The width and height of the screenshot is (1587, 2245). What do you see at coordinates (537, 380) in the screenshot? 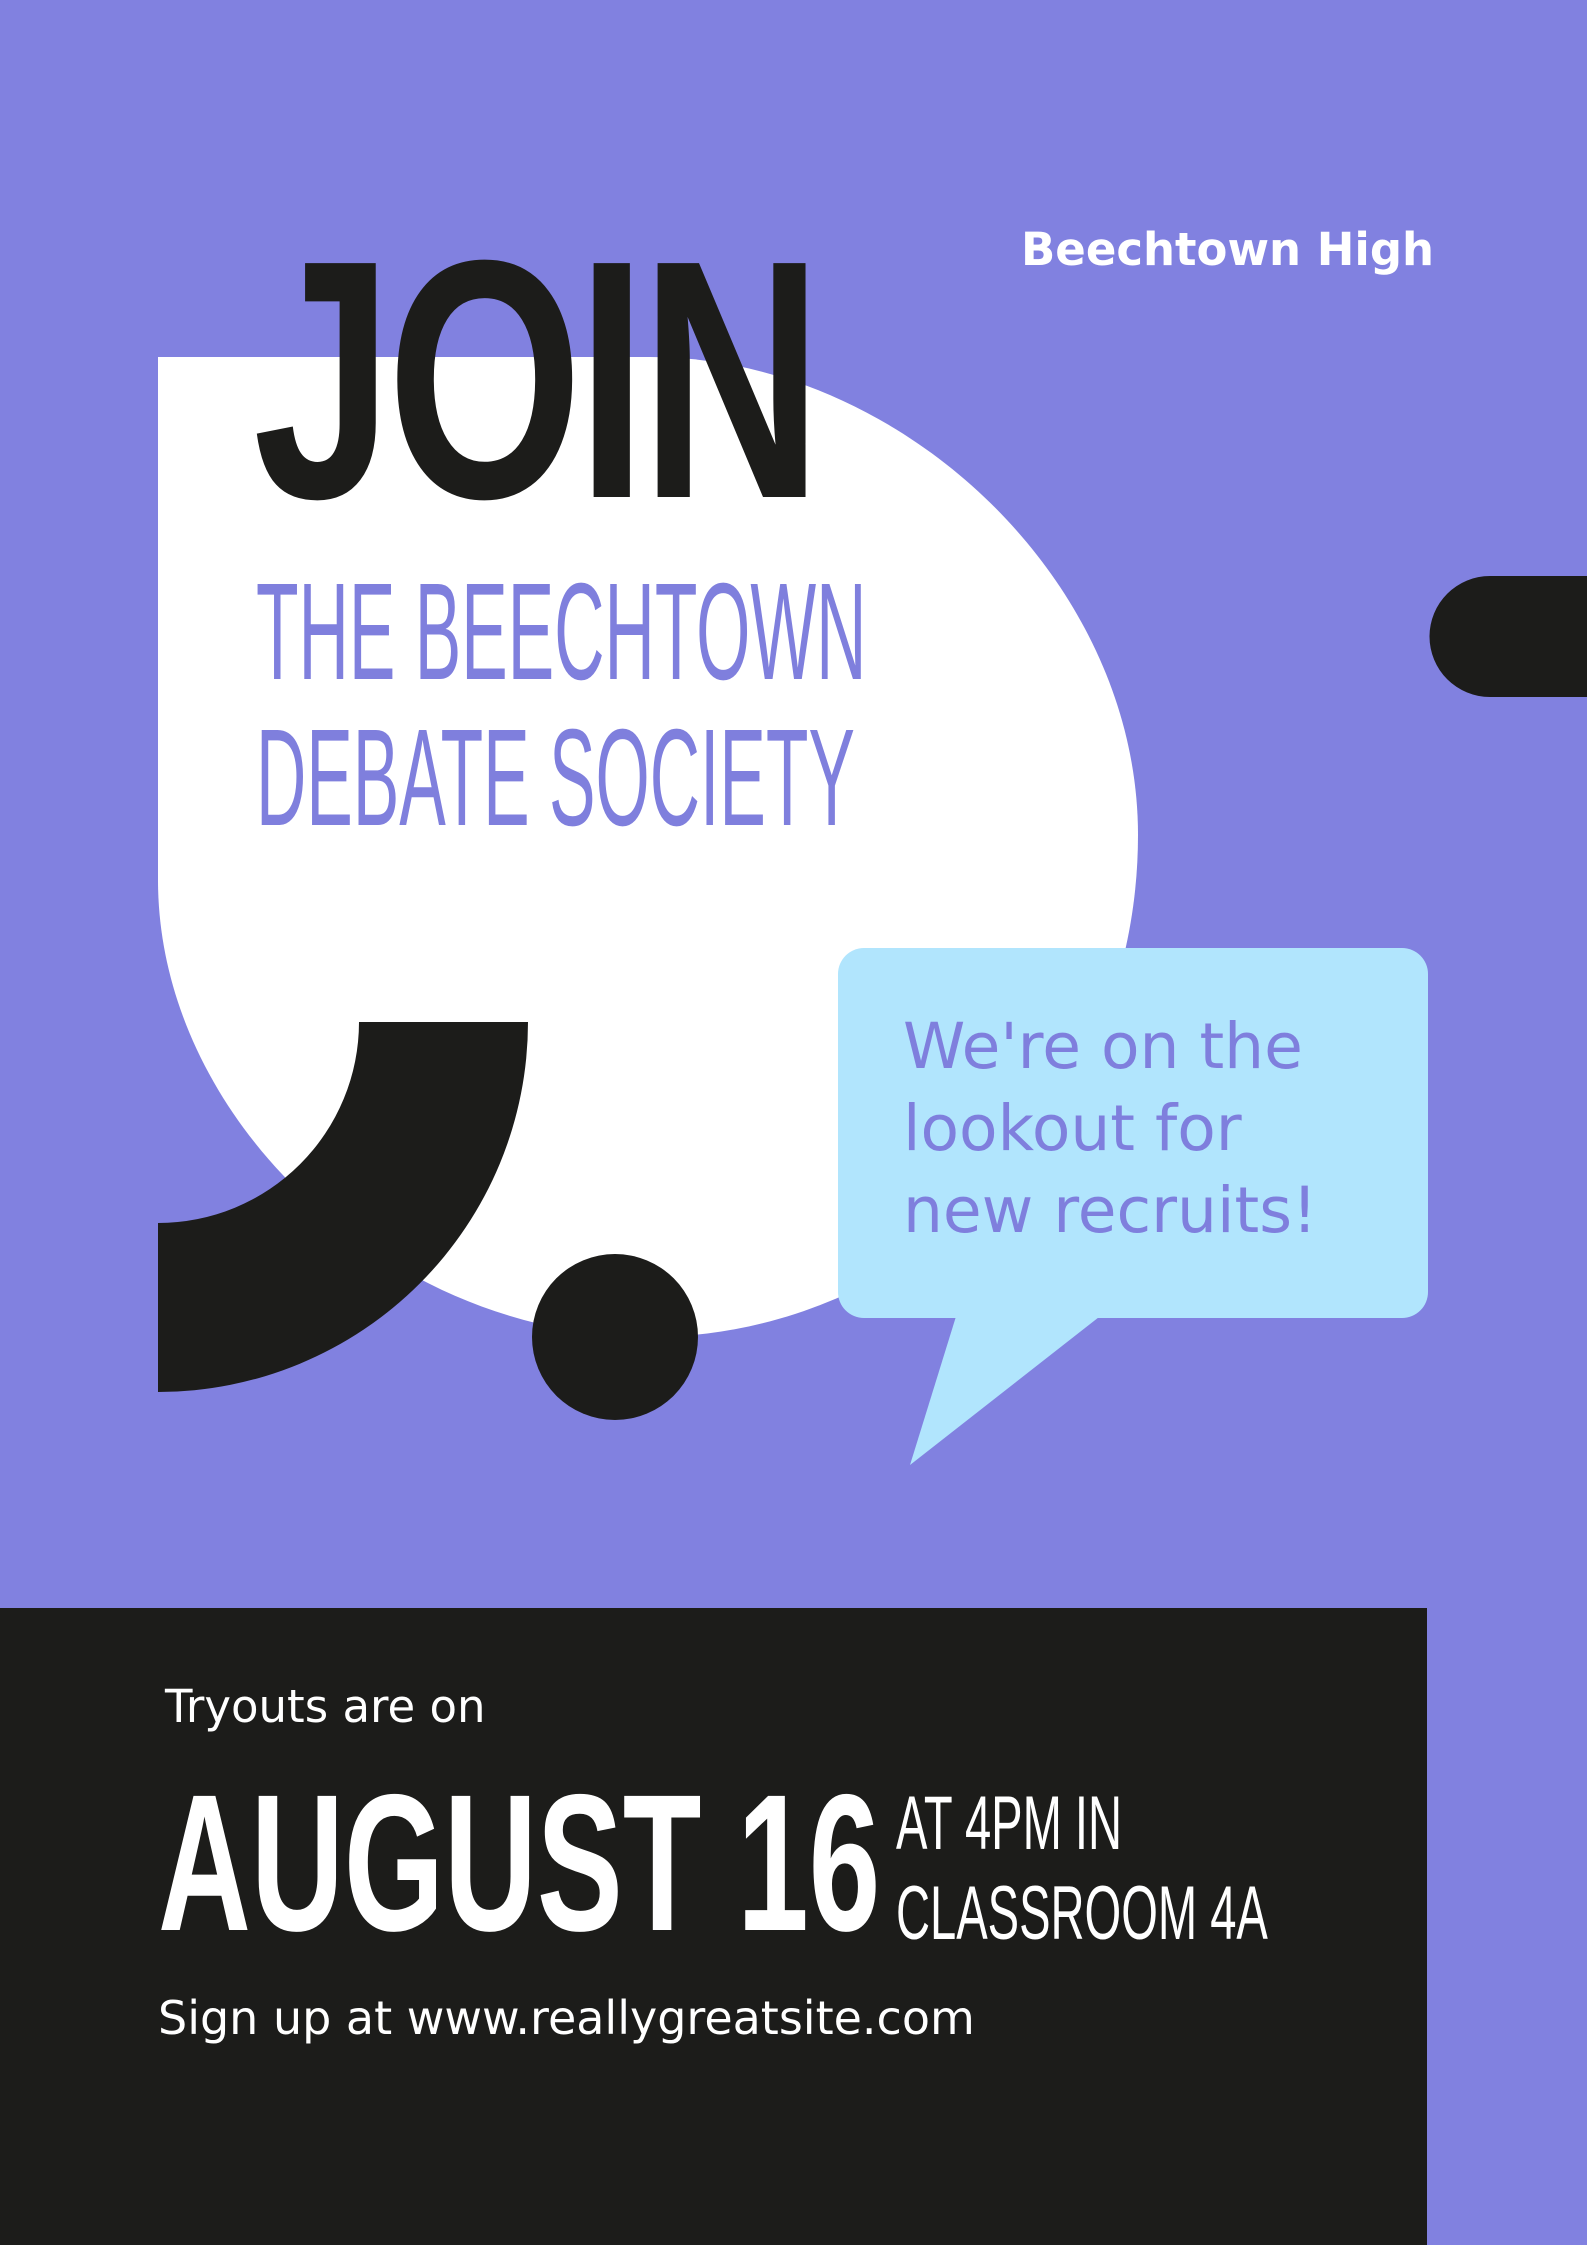
I see `headline-join: JOIN` at bounding box center [537, 380].